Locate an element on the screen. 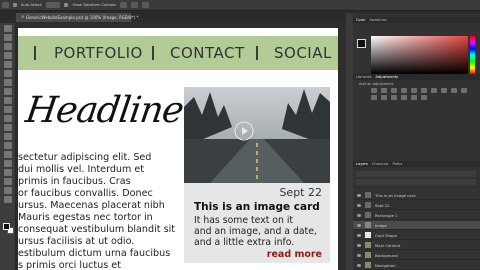 The width and height of the screenshot is (480, 270). foreground-color-swatch is located at coordinates (6, 226).